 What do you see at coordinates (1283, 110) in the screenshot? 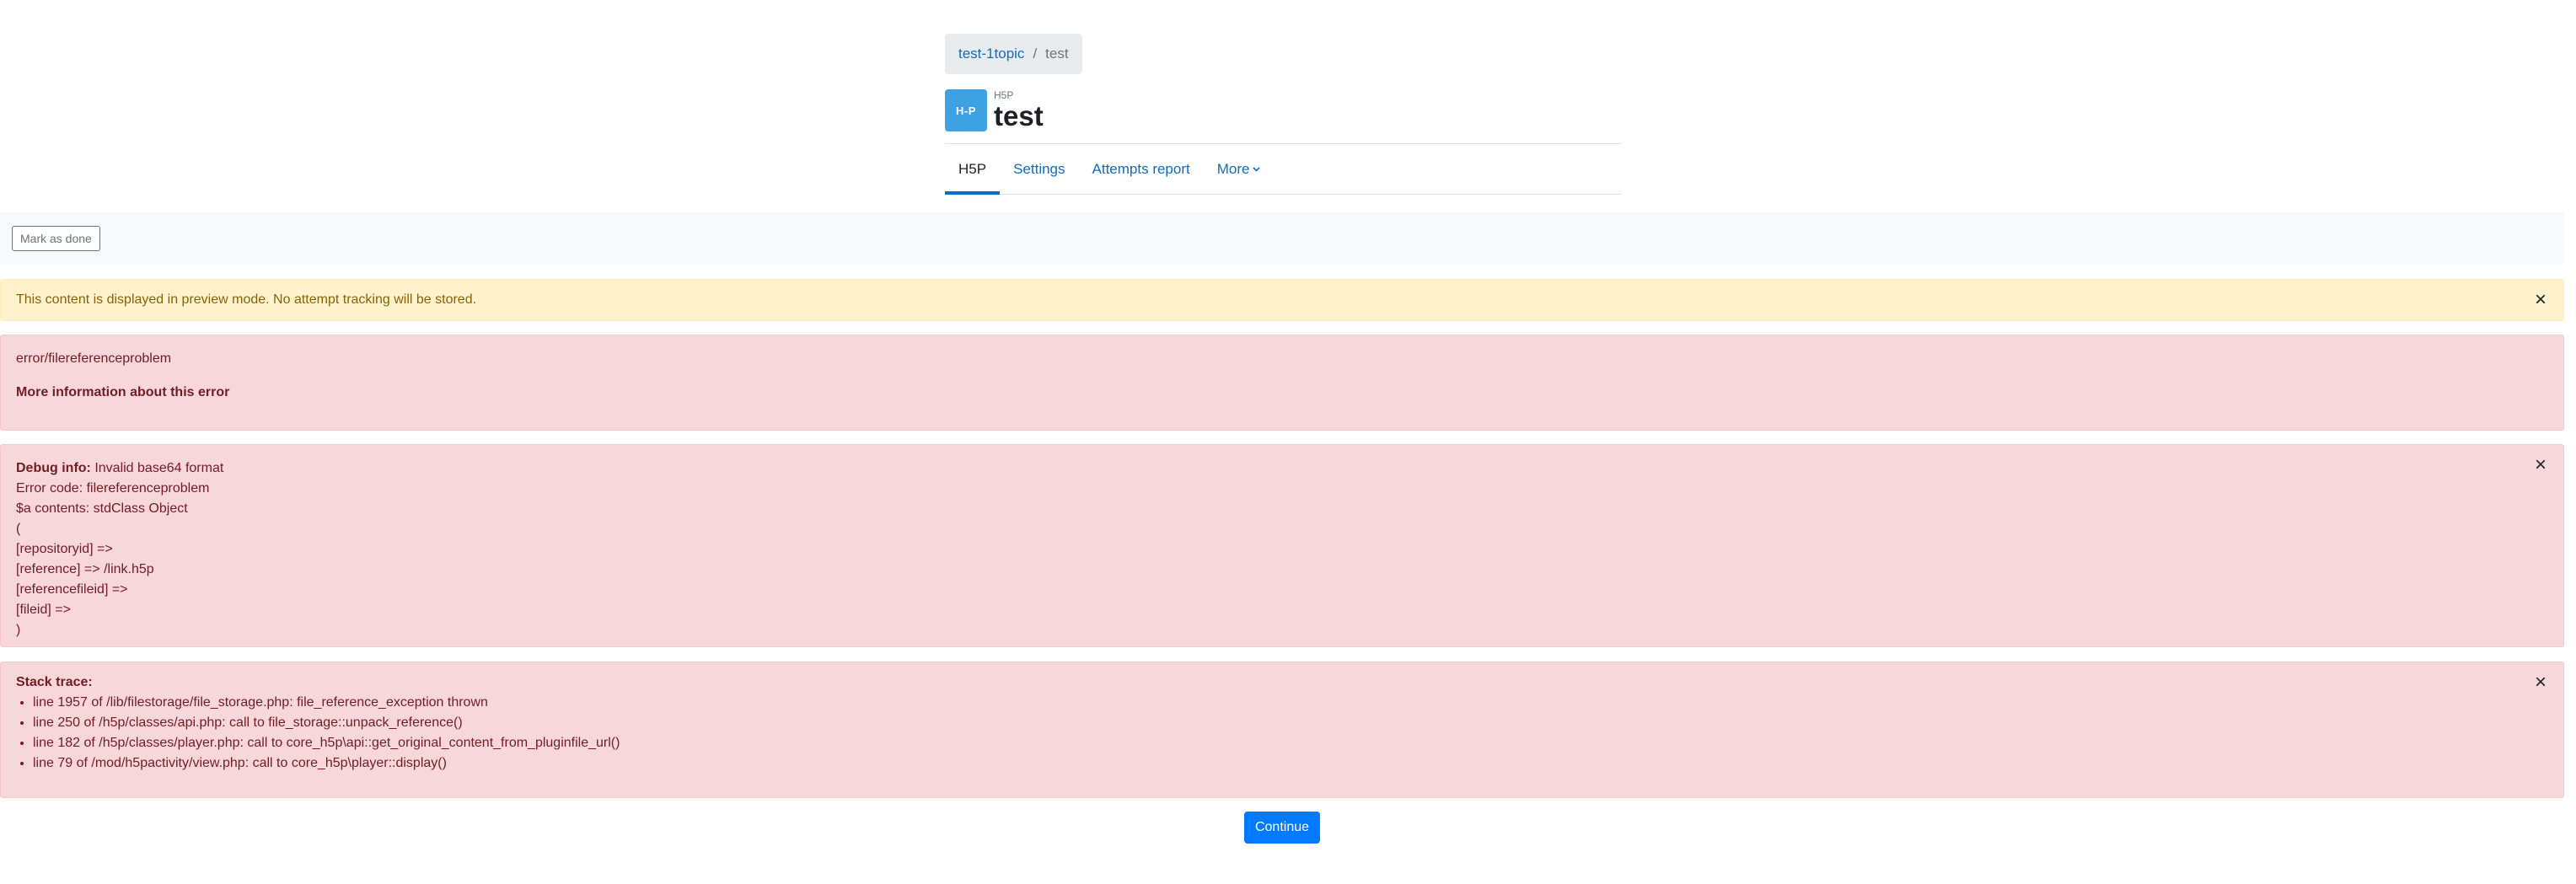
I see `title-row: H-P H5P test` at bounding box center [1283, 110].